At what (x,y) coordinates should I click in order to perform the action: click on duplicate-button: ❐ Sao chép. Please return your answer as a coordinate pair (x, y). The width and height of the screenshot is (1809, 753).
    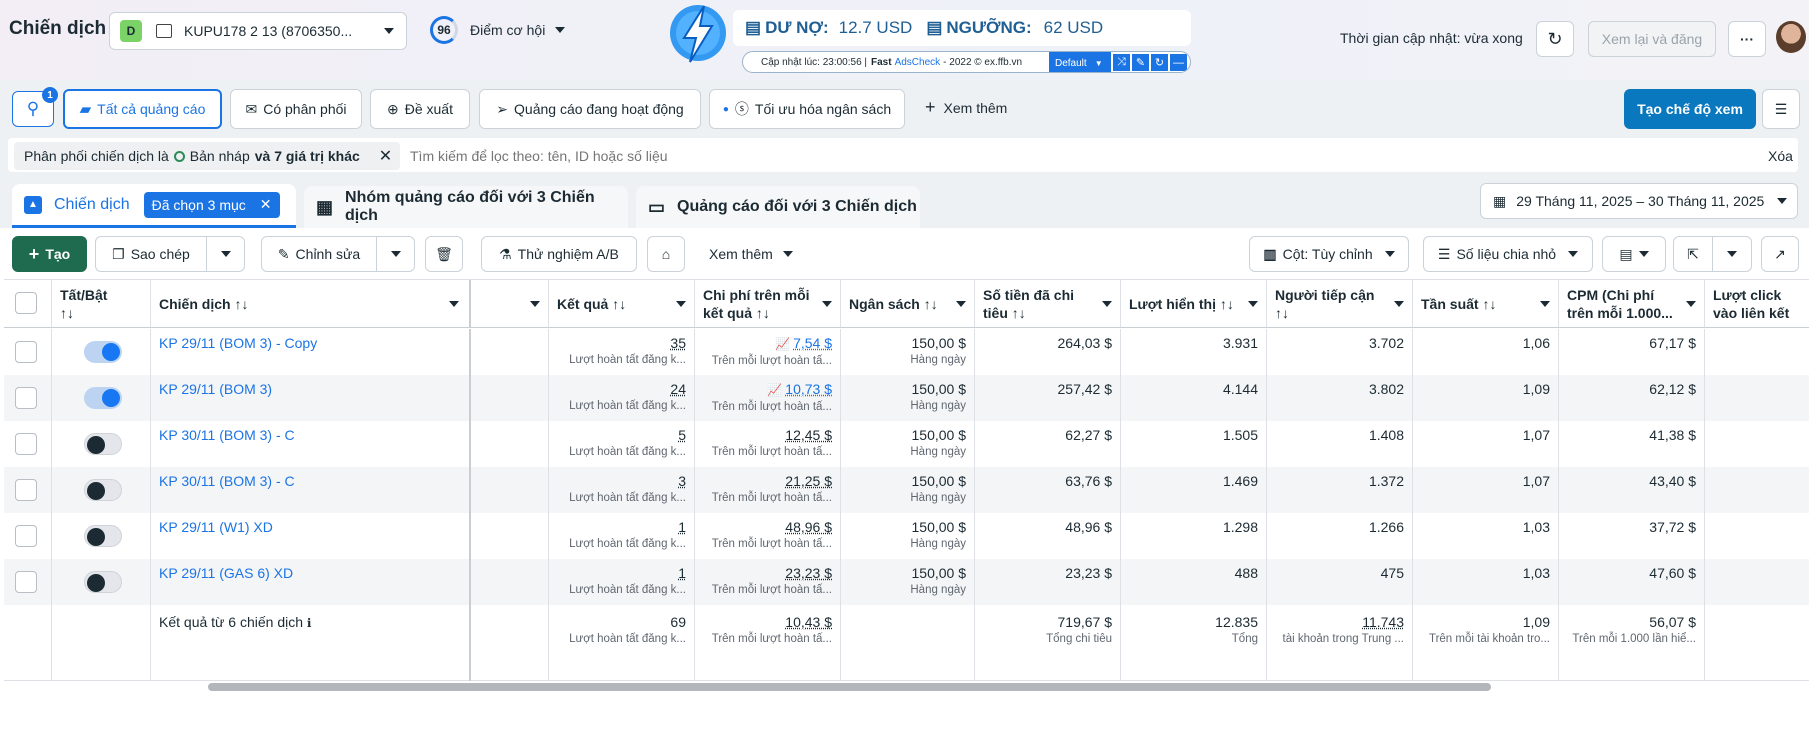
    Looking at the image, I should click on (151, 254).